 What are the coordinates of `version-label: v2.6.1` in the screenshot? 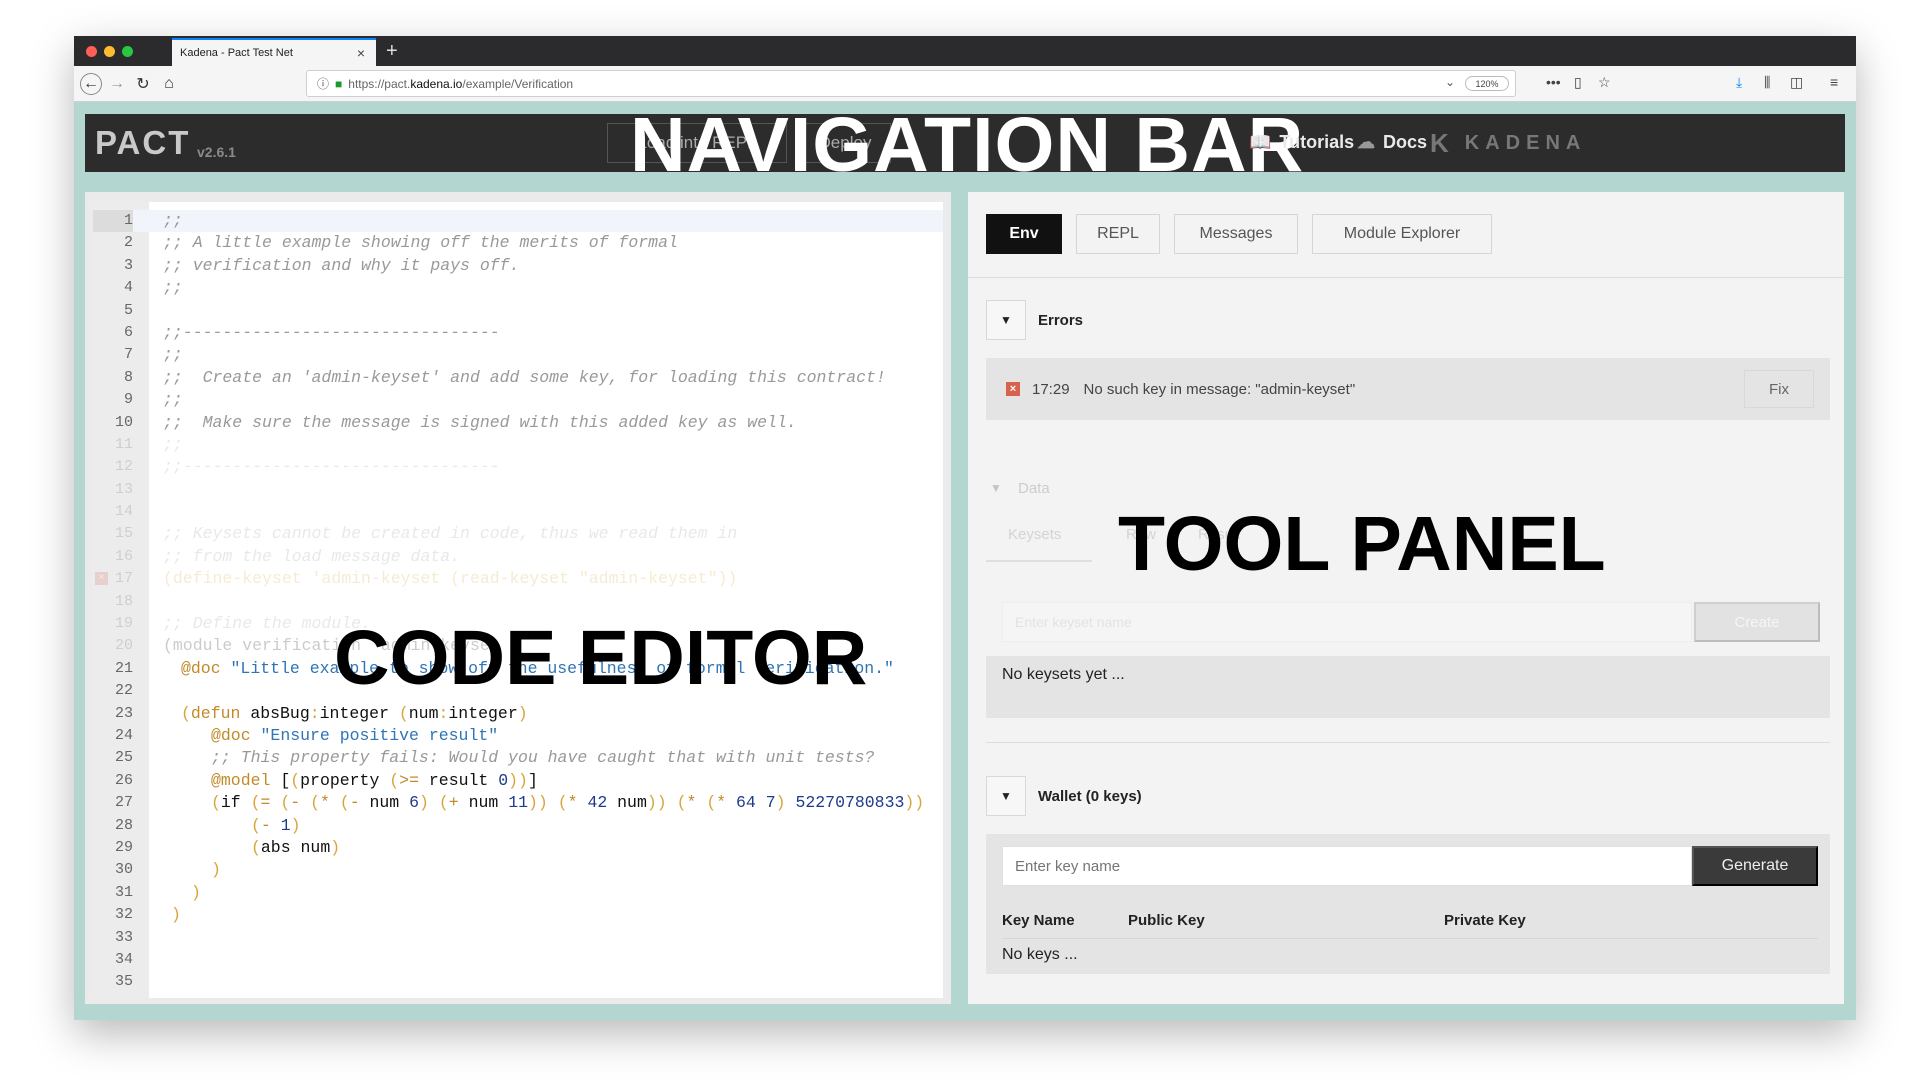 It's located at (216, 152).